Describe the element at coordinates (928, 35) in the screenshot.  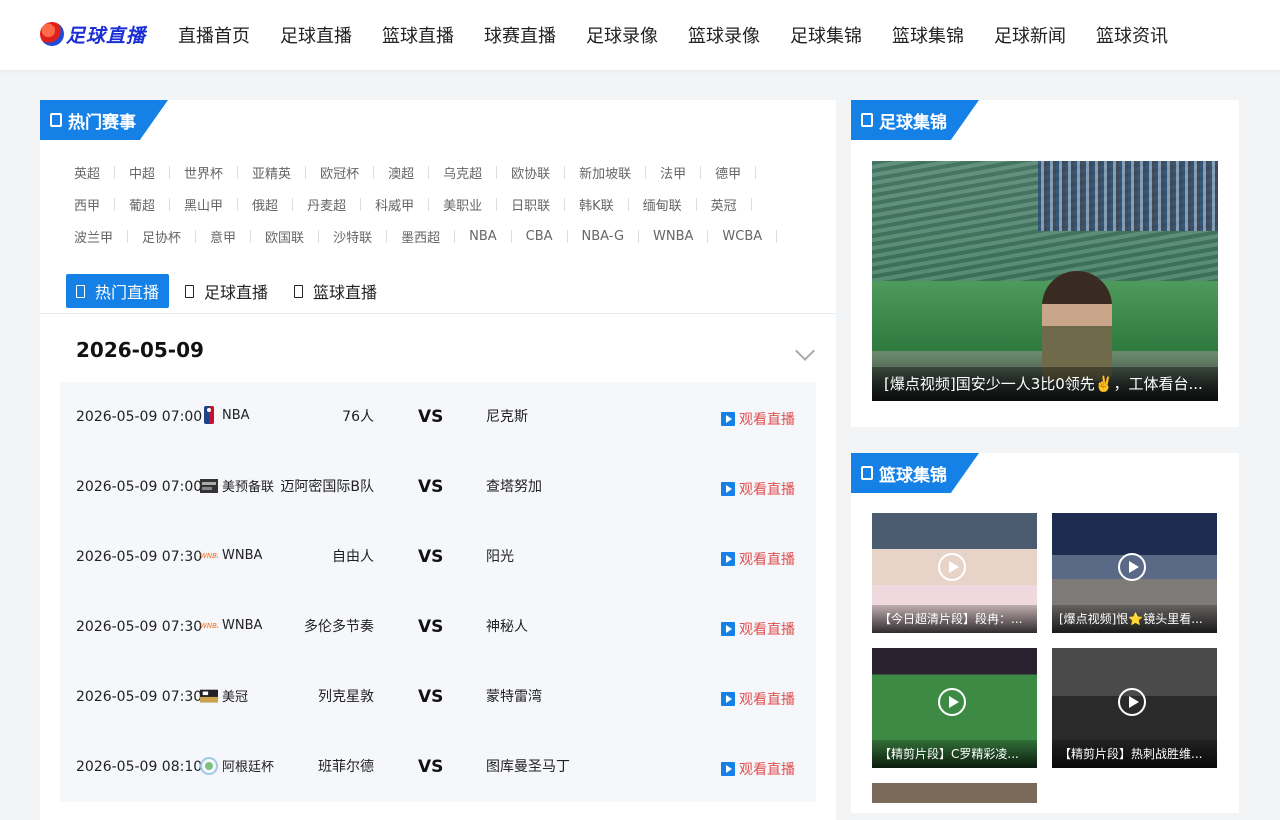
I see `nav-item-basketball-highlights: 篮球集锦` at that location.